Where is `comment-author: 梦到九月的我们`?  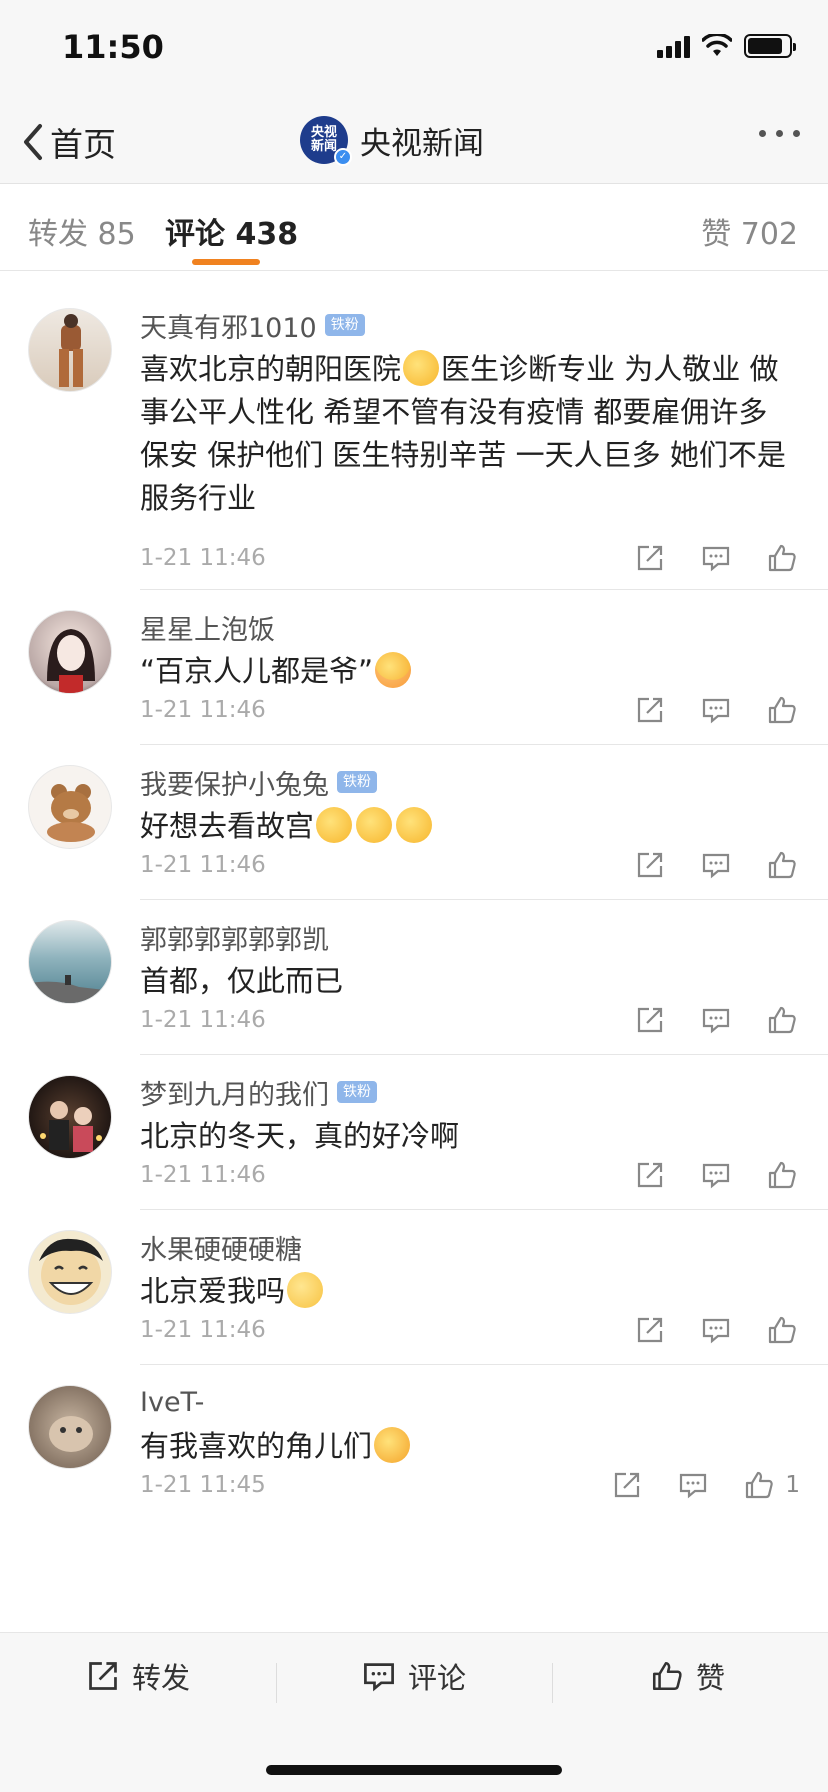
comment-author: 梦到九月的我们 is located at coordinates (234, 1092).